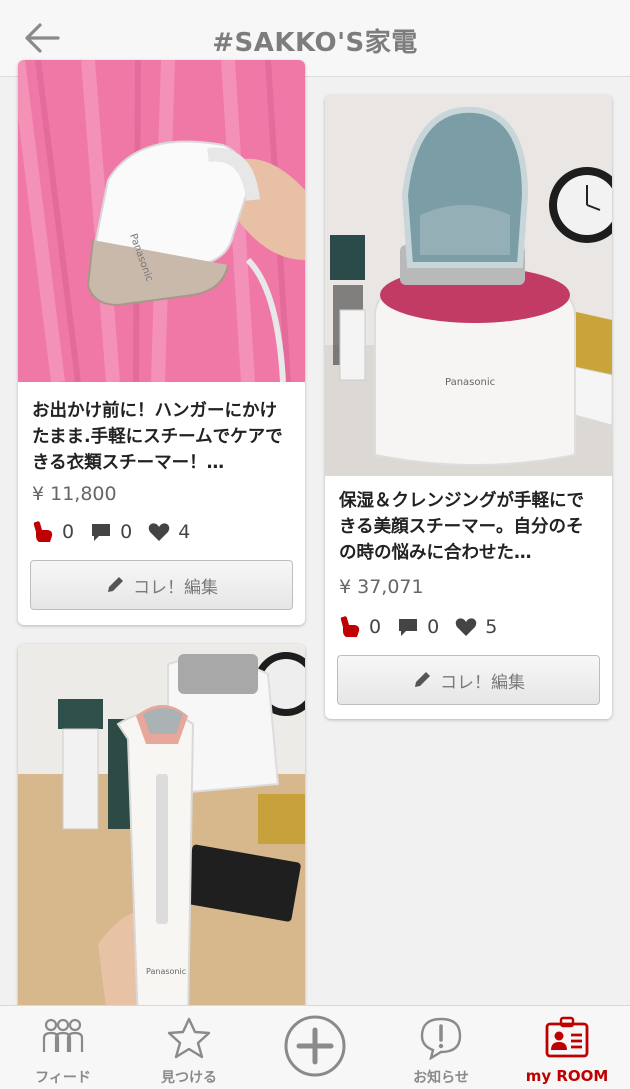 The image size is (630, 1089). I want to click on tab-feed: フィード, so click(63, 1047).